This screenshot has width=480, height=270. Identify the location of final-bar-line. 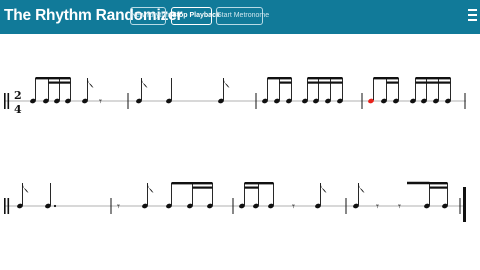
(464, 204).